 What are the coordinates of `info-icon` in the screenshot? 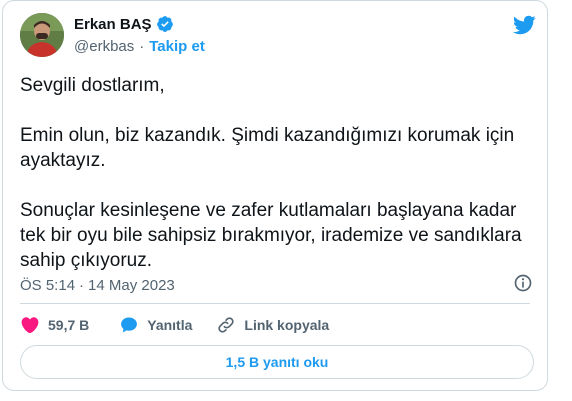 It's located at (523, 283).